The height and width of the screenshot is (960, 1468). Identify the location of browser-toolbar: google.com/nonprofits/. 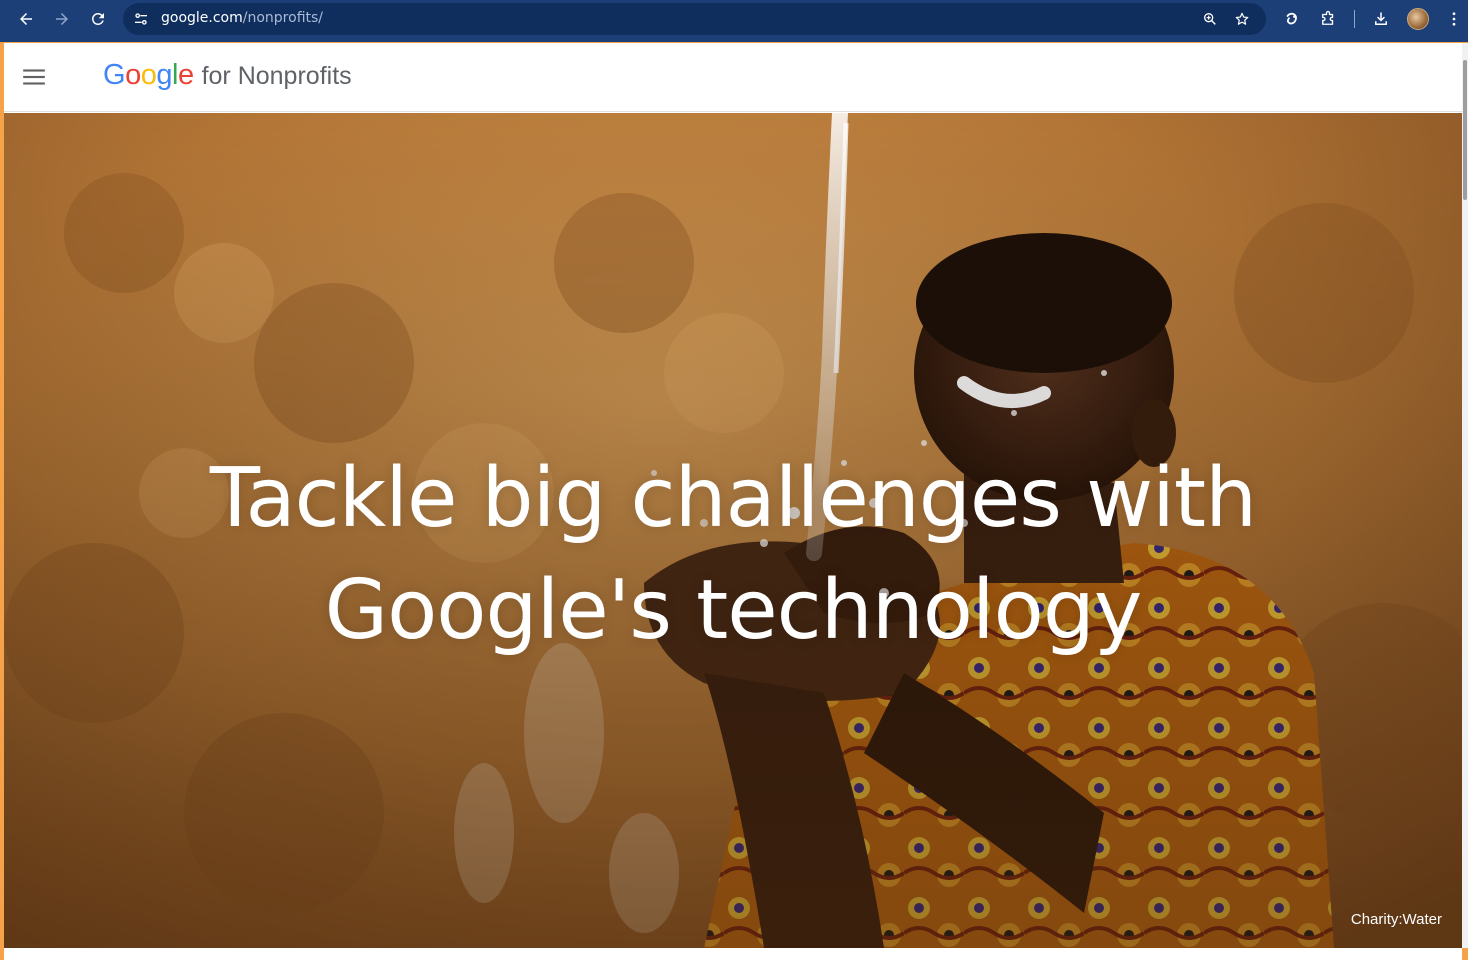
(734, 21).